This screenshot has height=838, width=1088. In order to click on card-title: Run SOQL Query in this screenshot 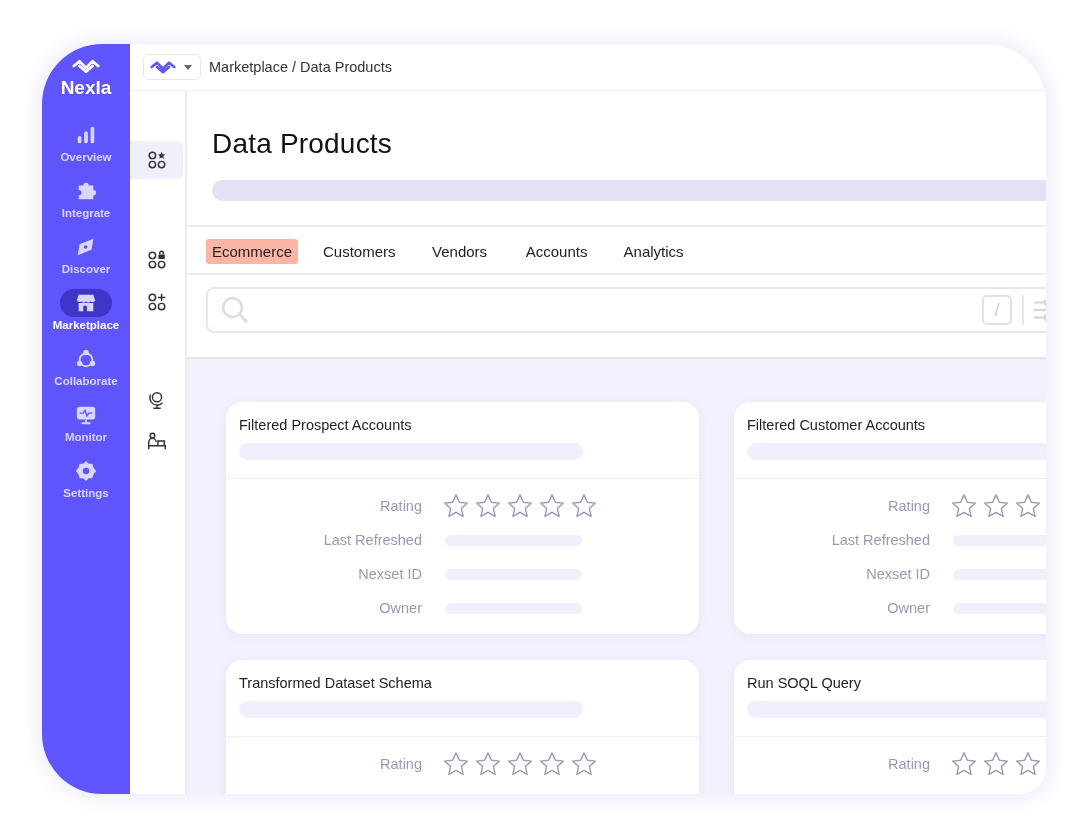, I will do `click(804, 683)`.